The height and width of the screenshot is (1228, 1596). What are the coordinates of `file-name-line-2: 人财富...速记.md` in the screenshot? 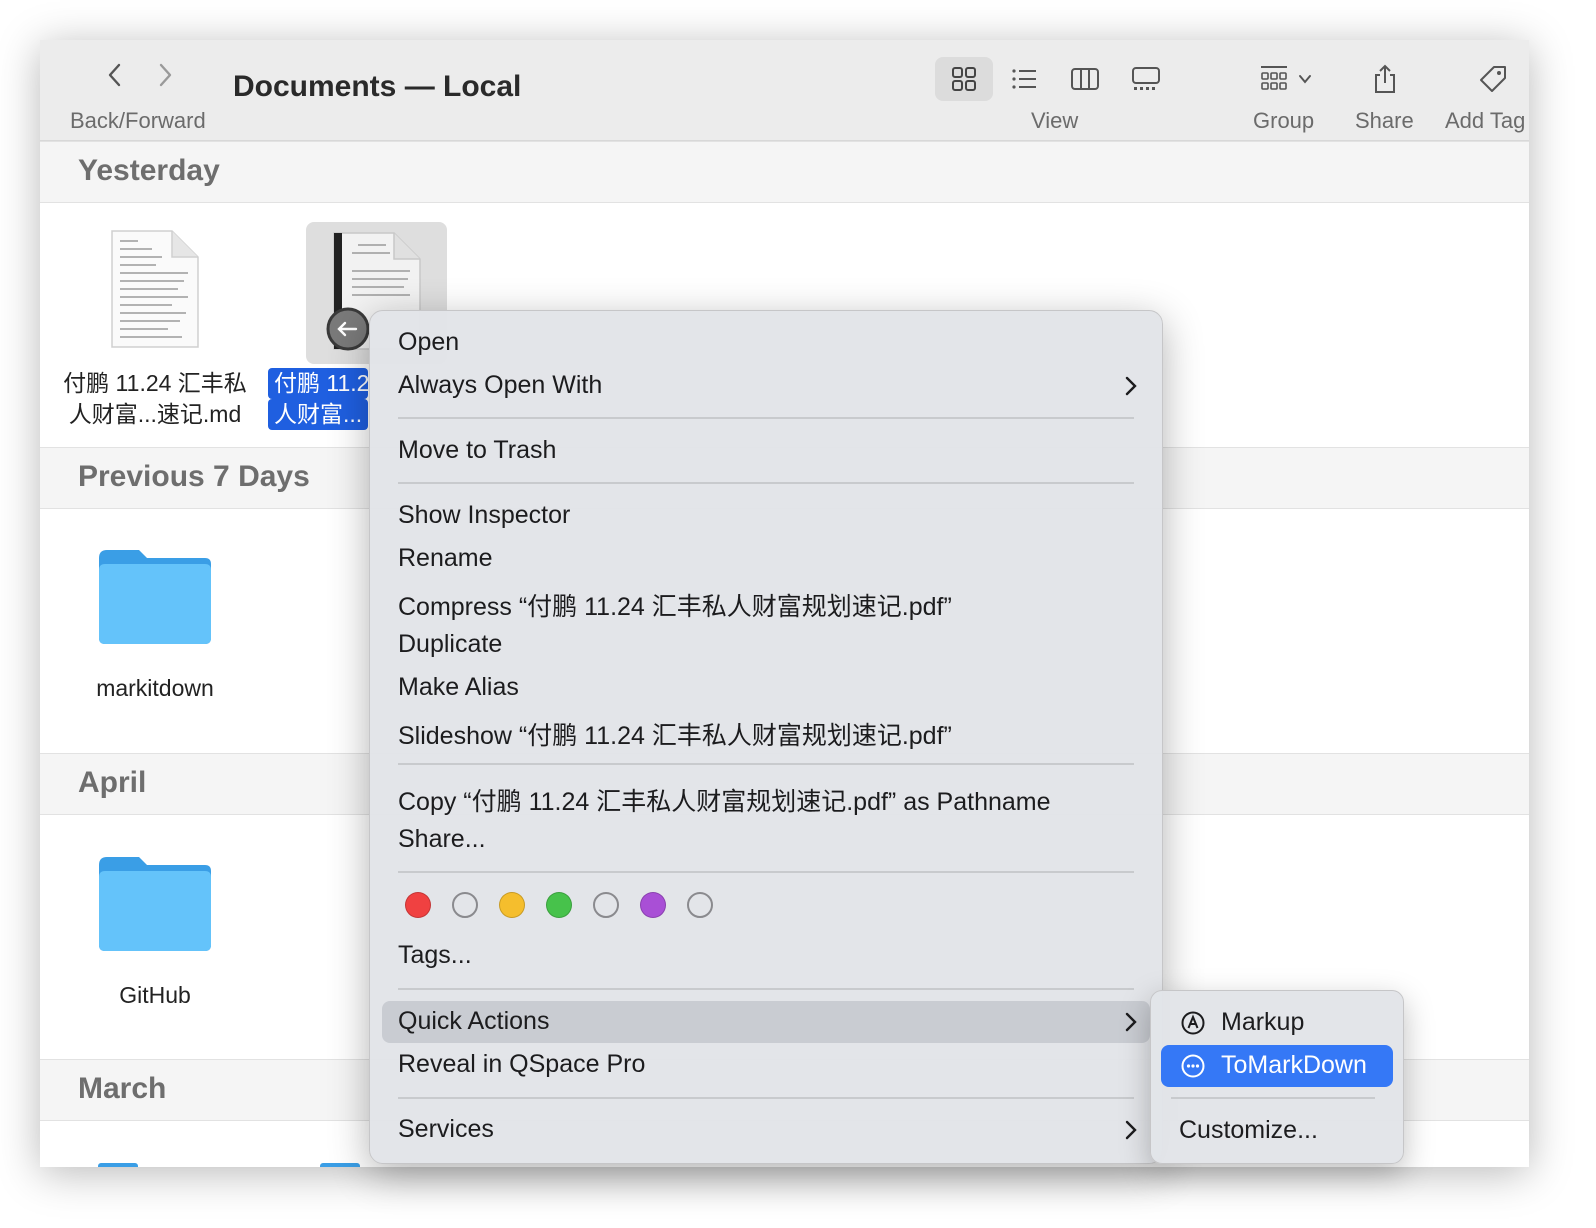 It's located at (155, 414).